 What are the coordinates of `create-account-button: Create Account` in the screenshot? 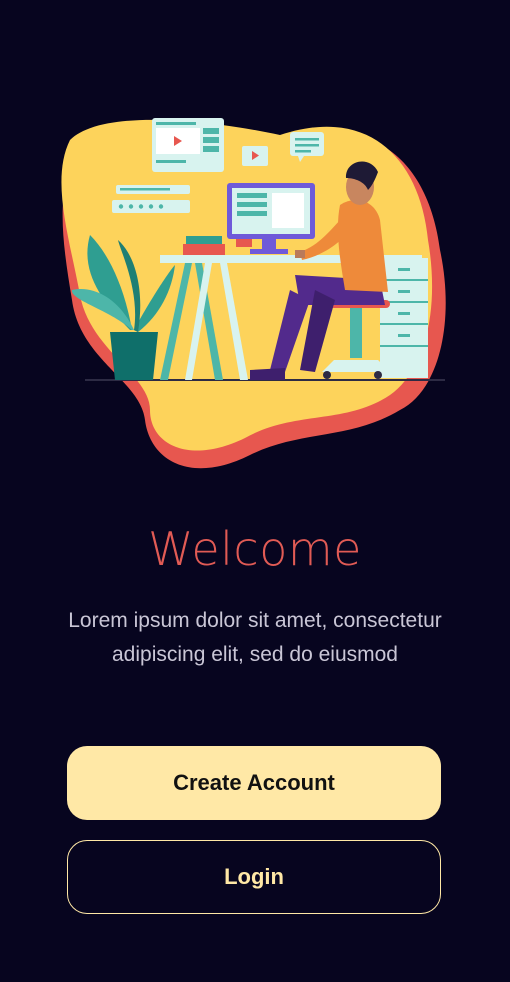 It's located at (254, 783).